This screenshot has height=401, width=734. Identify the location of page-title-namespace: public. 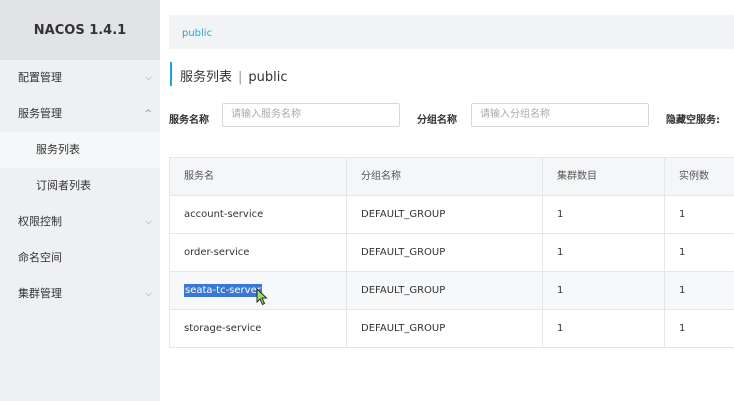
(268, 77).